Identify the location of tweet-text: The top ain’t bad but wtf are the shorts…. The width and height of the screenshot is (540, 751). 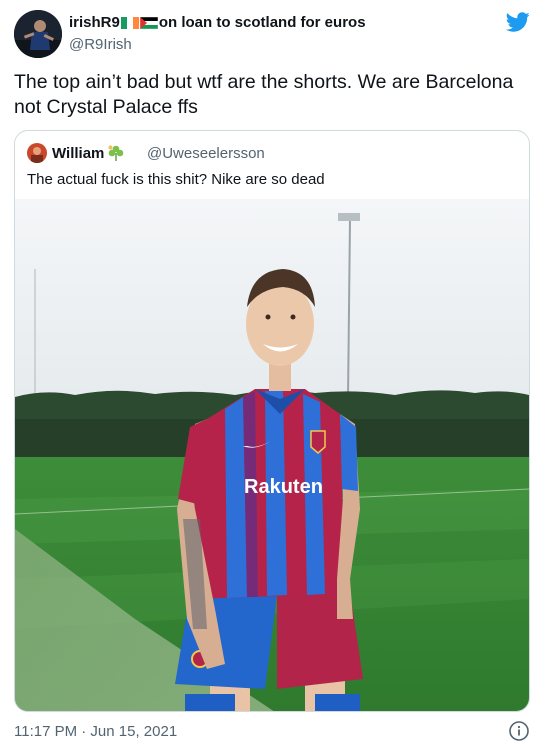
(264, 94).